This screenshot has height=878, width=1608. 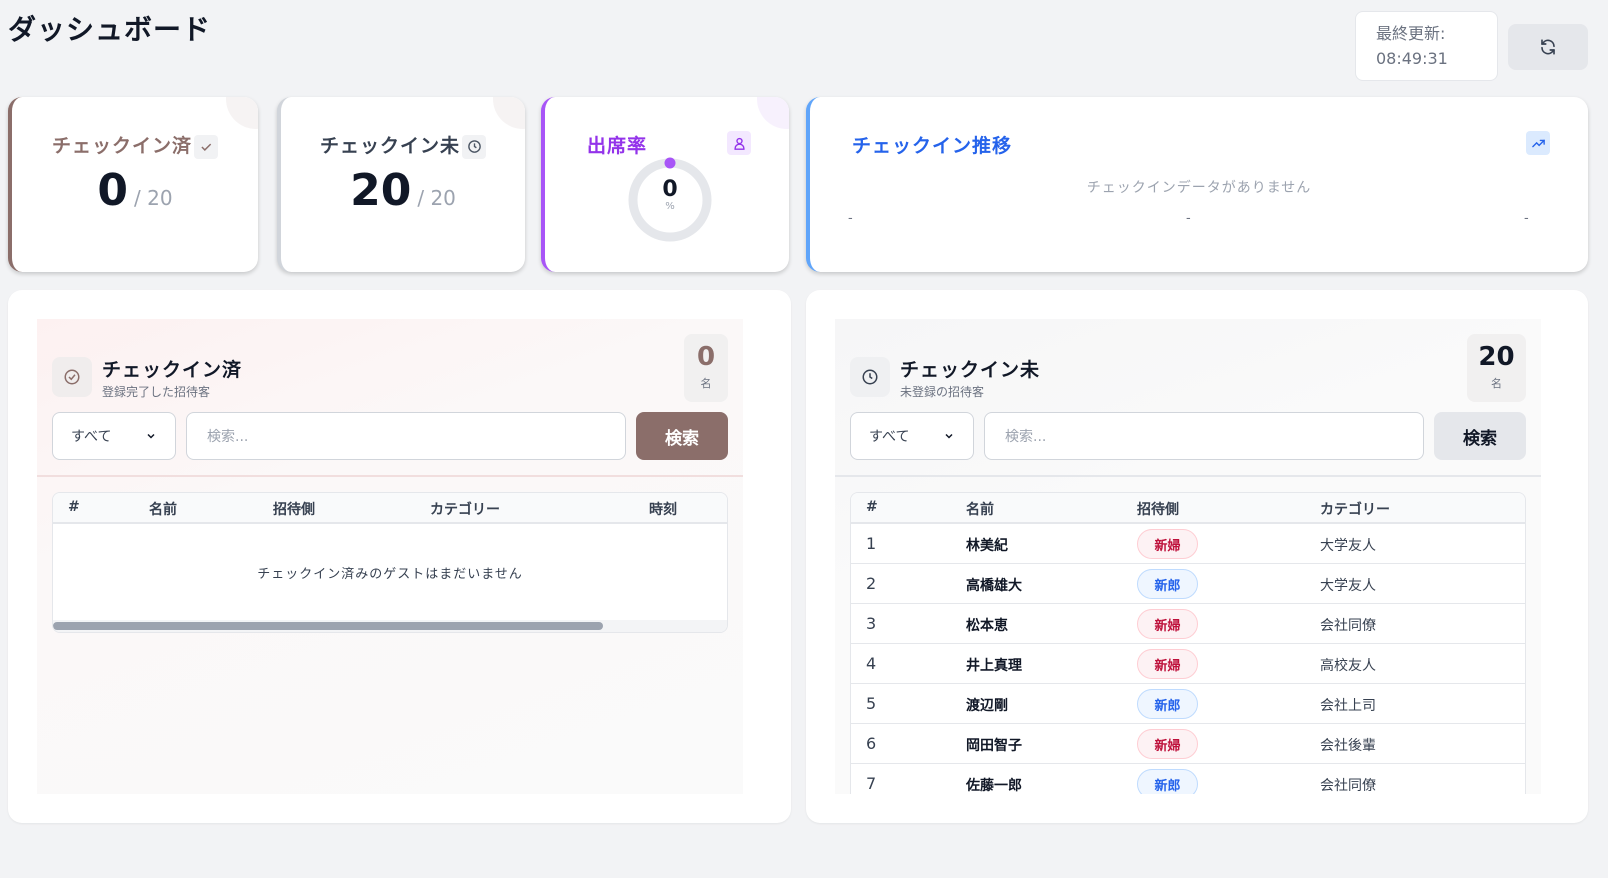 I want to click on checked-in-search-button: 検索, so click(x=682, y=436).